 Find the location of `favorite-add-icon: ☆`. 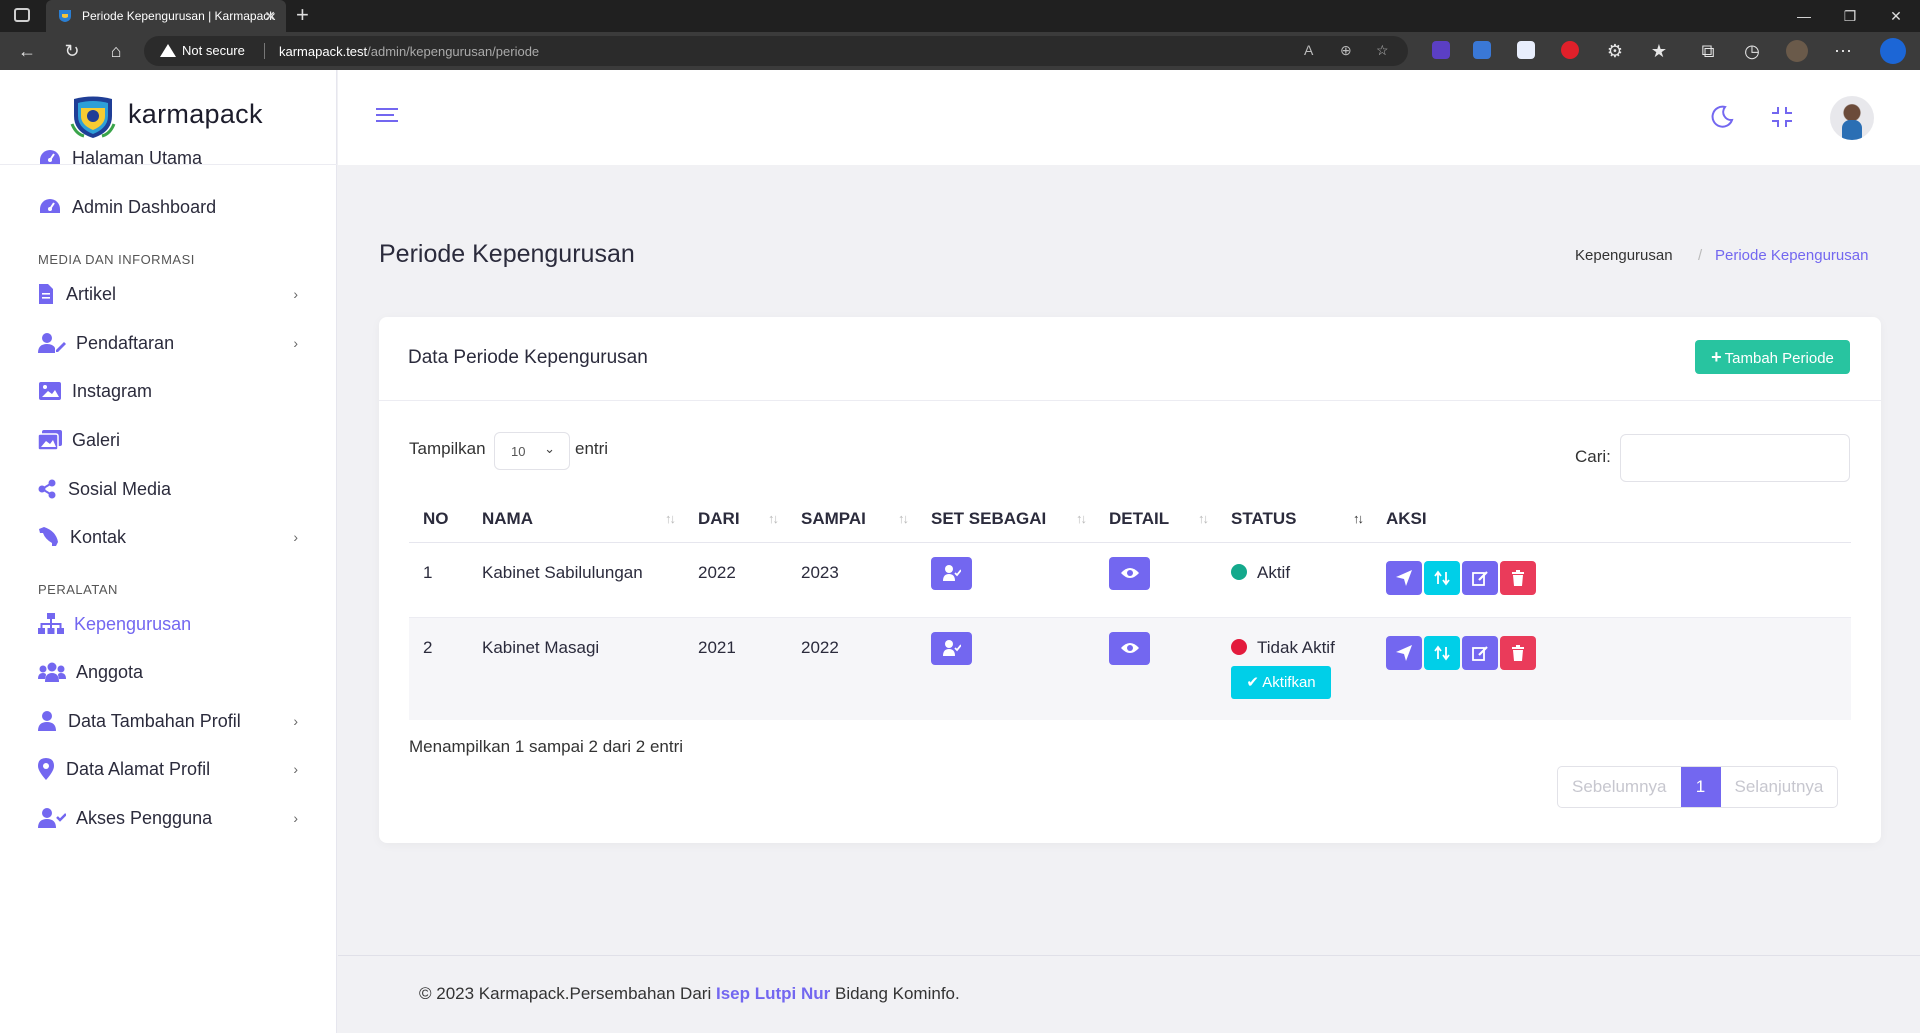

favorite-add-icon: ☆ is located at coordinates (1382, 50).